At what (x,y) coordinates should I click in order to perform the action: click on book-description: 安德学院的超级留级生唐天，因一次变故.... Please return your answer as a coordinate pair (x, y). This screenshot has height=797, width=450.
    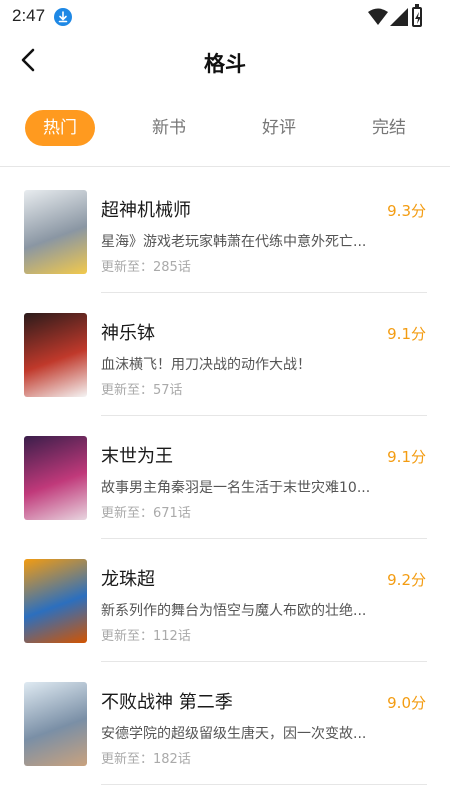
    Looking at the image, I should click on (234, 734).